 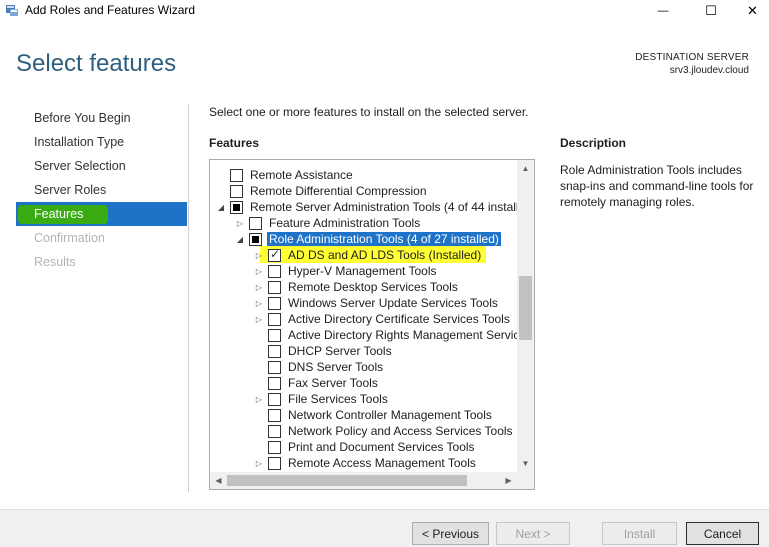 I want to click on tree-row: ▷ Remote Access Management Tools, so click(x=365, y=463).